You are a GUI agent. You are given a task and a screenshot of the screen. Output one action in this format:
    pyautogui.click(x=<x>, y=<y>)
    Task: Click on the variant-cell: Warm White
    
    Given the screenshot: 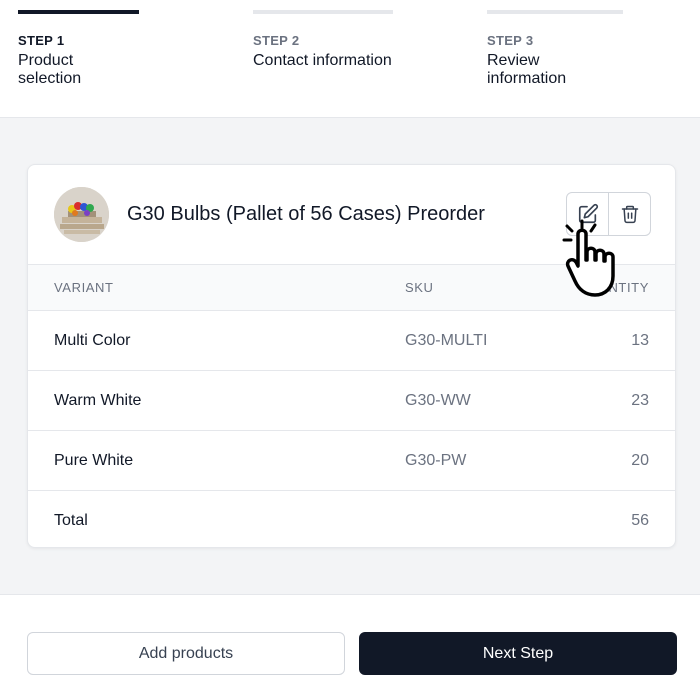 What is the action you would take?
    pyautogui.click(x=203, y=400)
    